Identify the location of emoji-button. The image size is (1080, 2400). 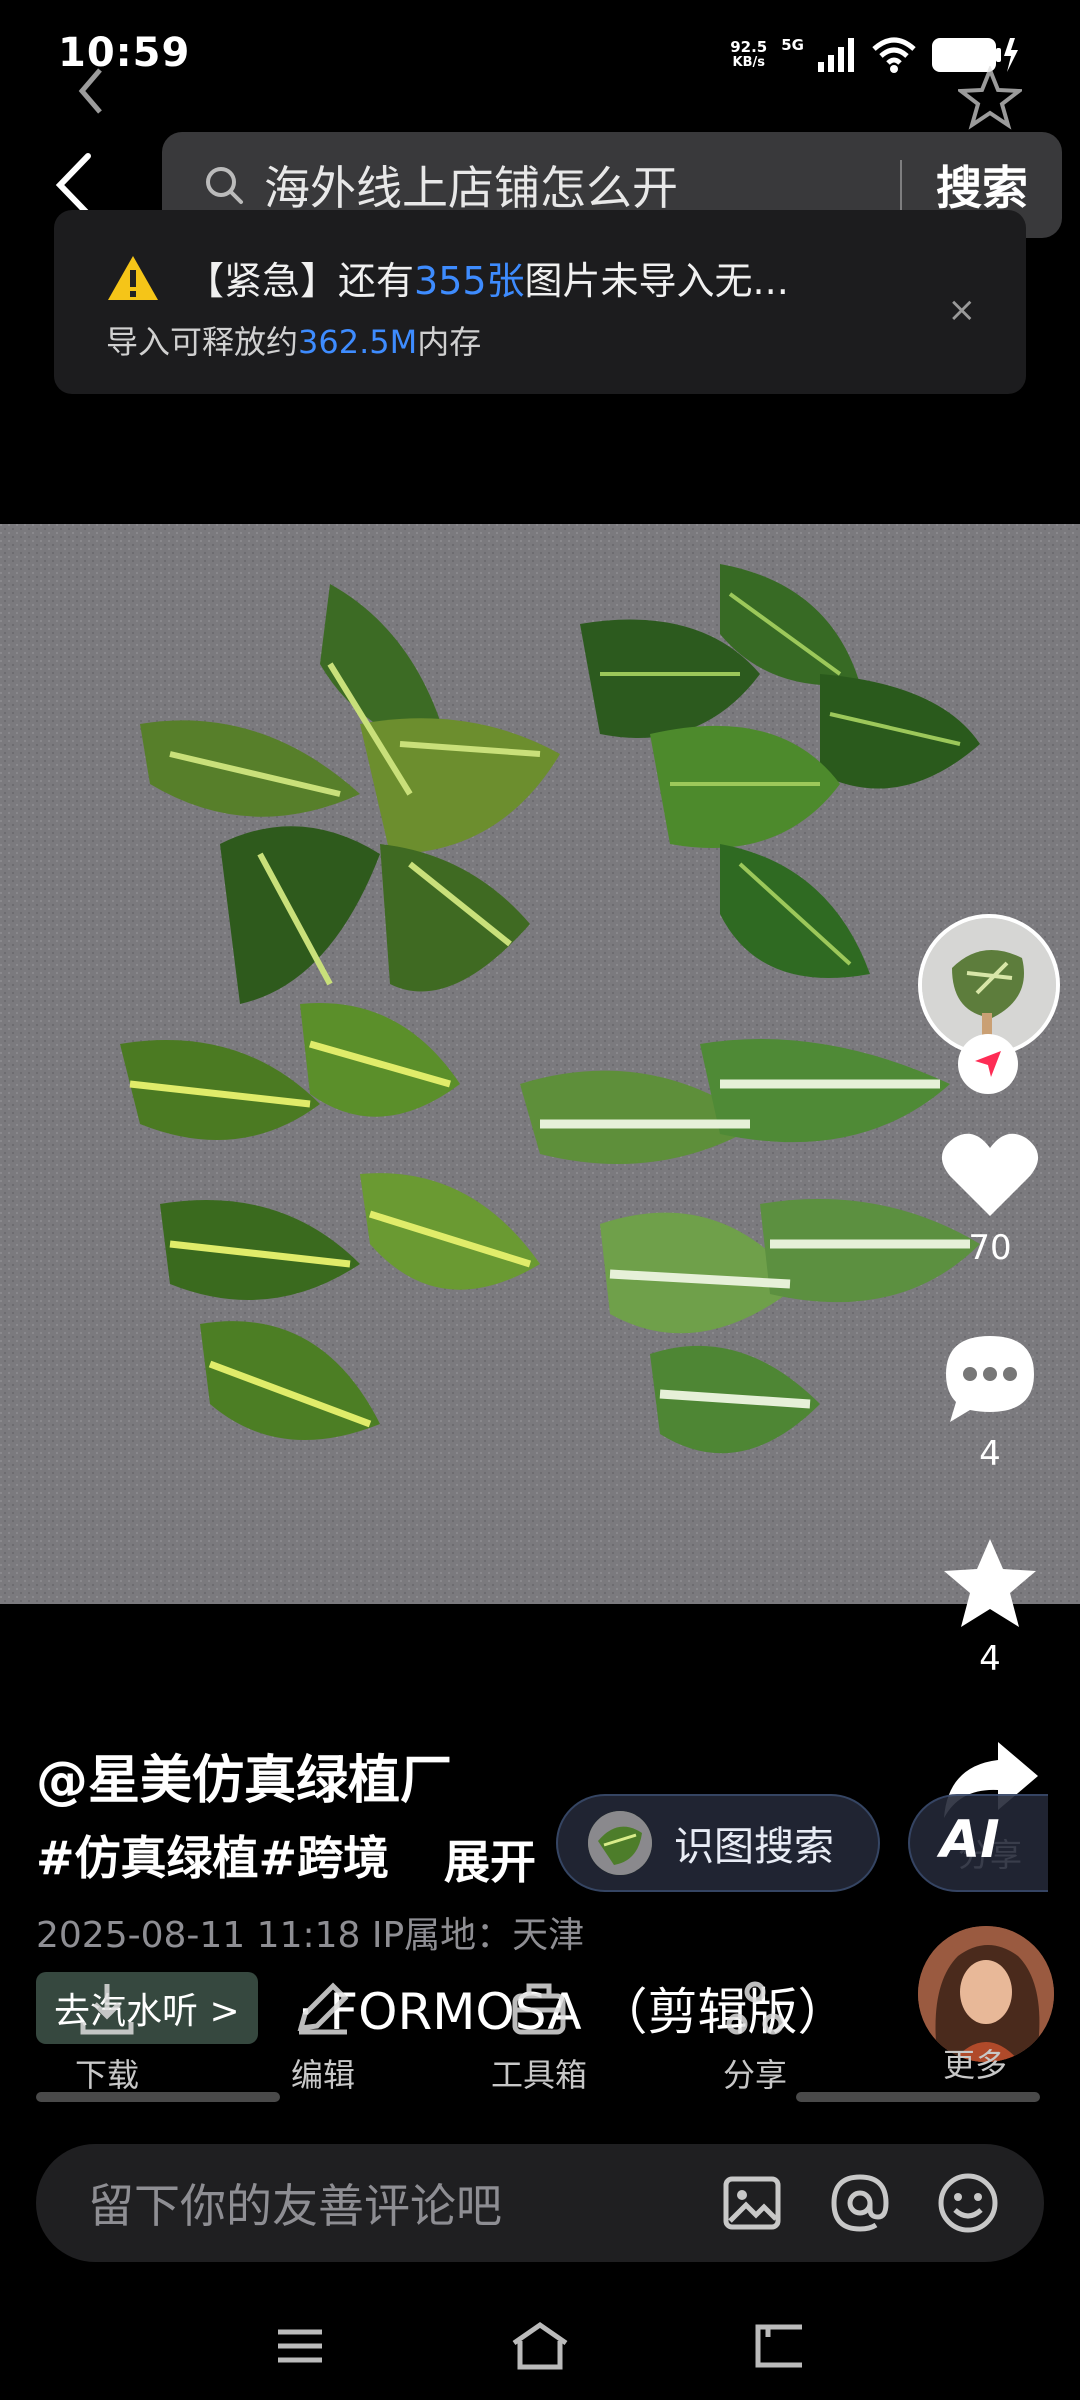
(968, 2203).